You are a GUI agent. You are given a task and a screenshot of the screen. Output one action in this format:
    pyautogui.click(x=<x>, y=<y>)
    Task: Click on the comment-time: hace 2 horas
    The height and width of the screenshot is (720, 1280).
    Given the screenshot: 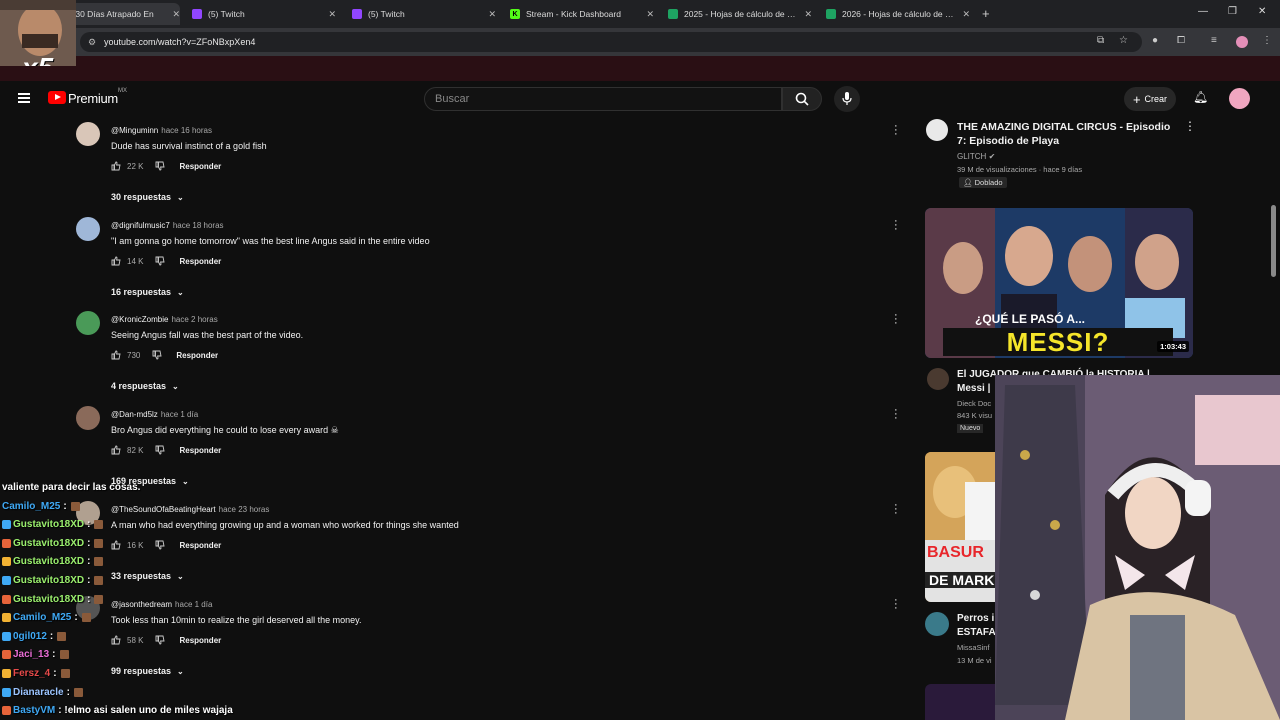 What is the action you would take?
    pyautogui.click(x=194, y=319)
    